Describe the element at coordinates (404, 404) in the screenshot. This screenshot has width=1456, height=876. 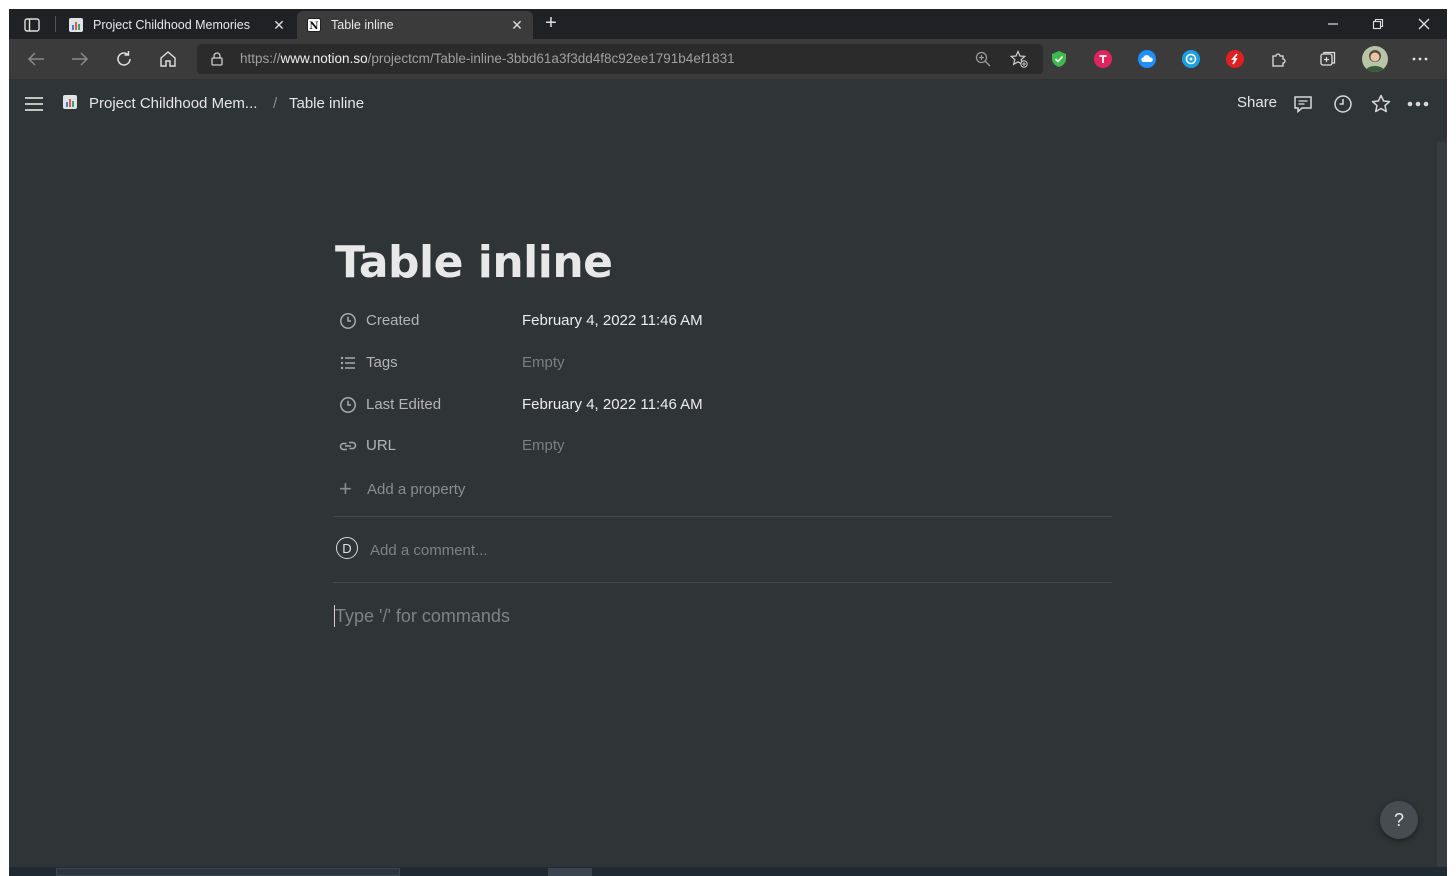
I see `property-name: Last Edited` at that location.